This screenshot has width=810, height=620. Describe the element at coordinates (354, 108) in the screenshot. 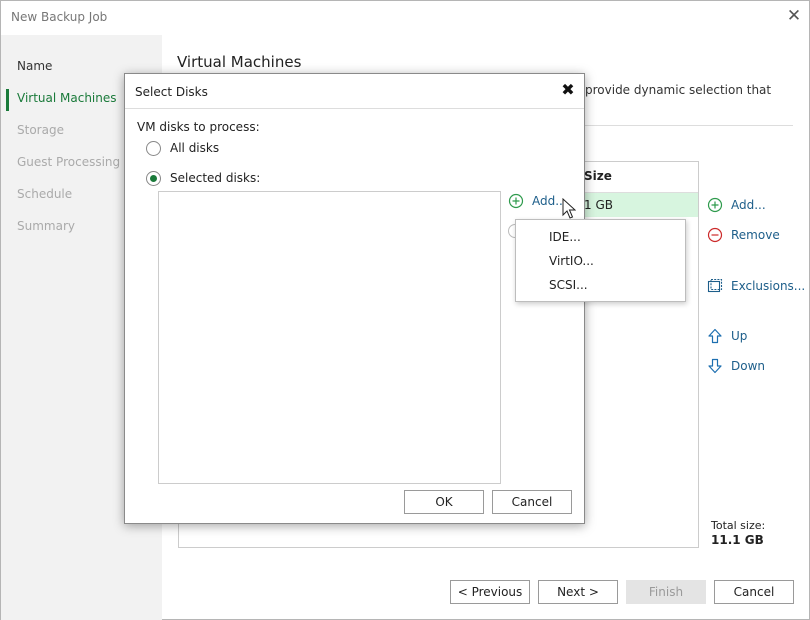

I see `dialog-title-divider` at that location.